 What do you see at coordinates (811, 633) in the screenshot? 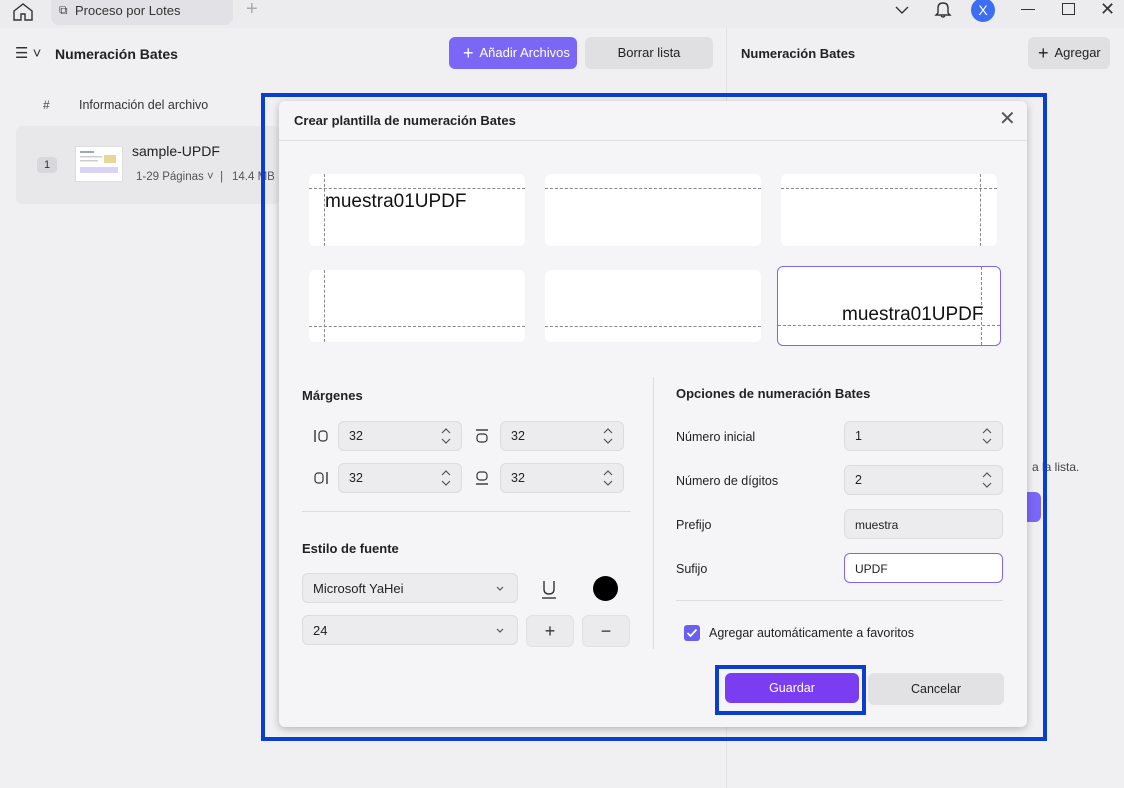
I see `auto-favorites-label: Agregar automáticamente a favoritos` at bounding box center [811, 633].